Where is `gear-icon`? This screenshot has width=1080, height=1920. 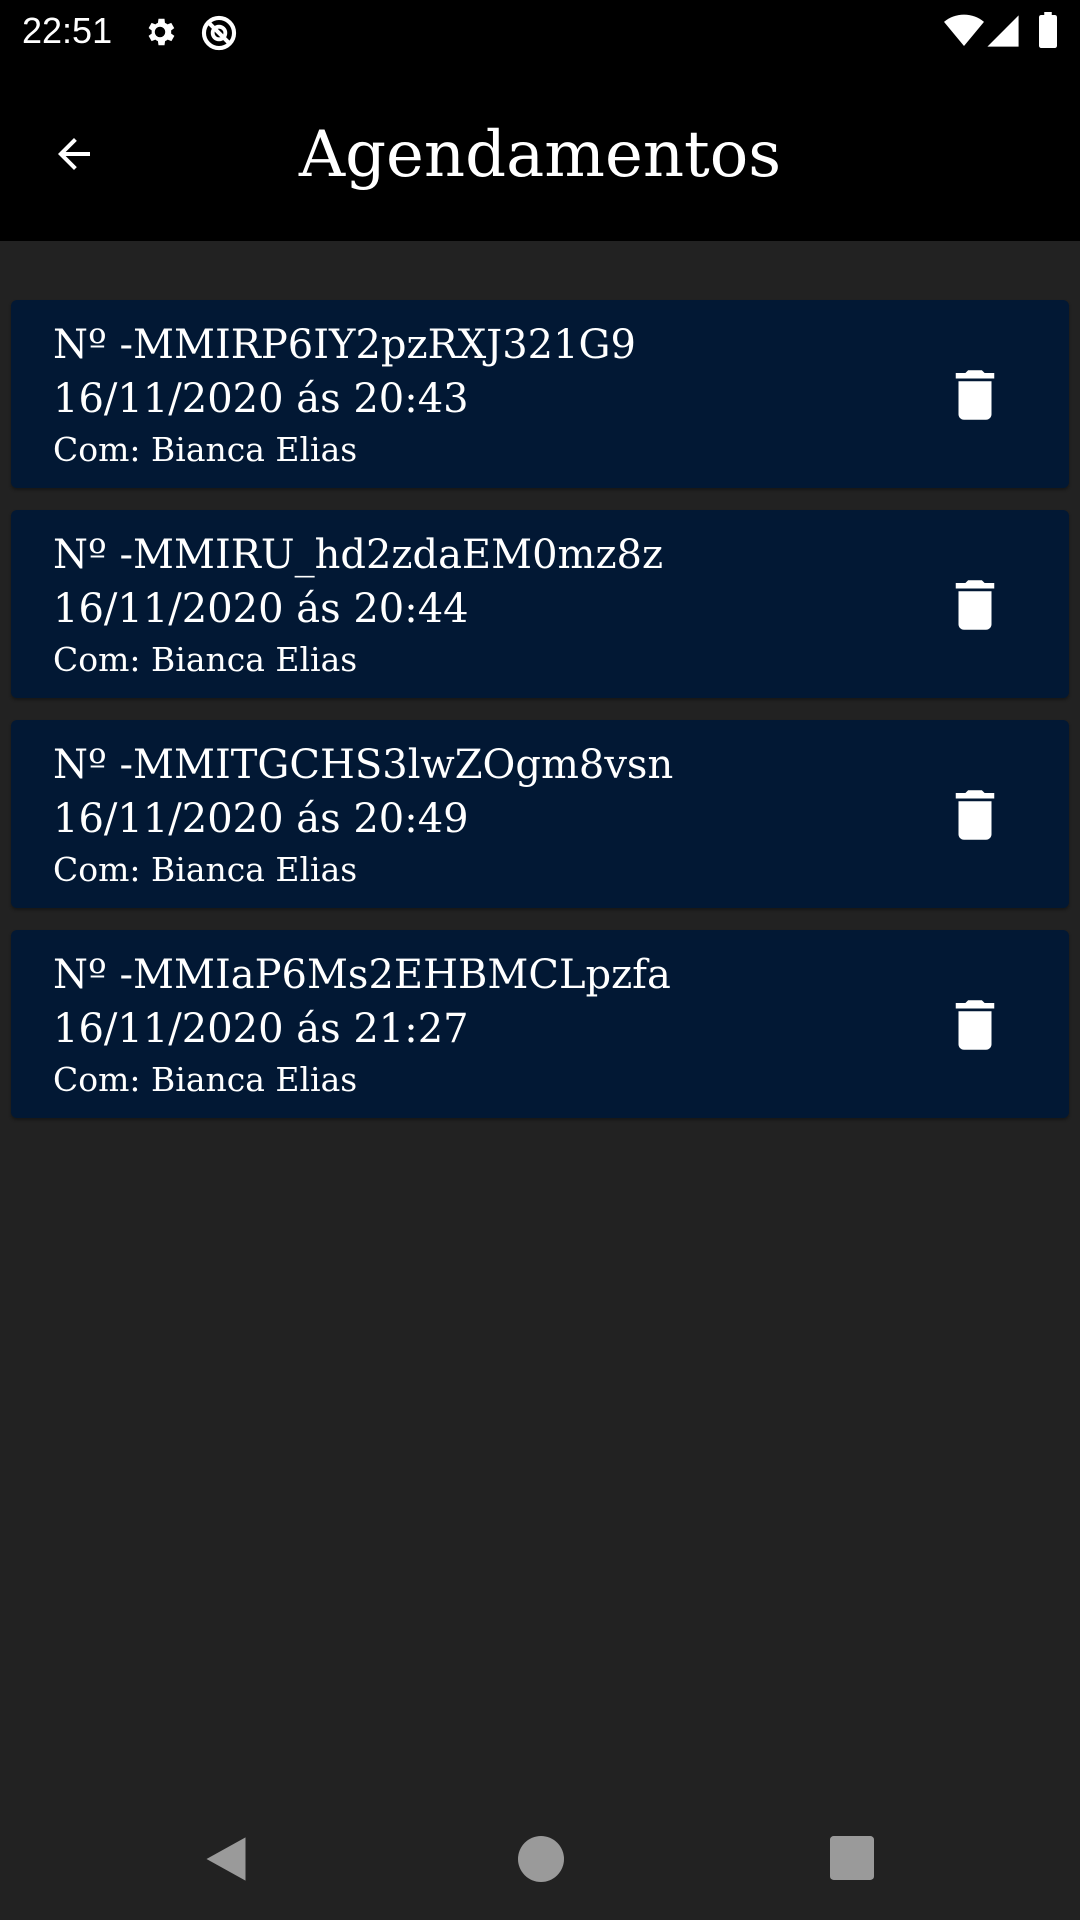 gear-icon is located at coordinates (161, 32).